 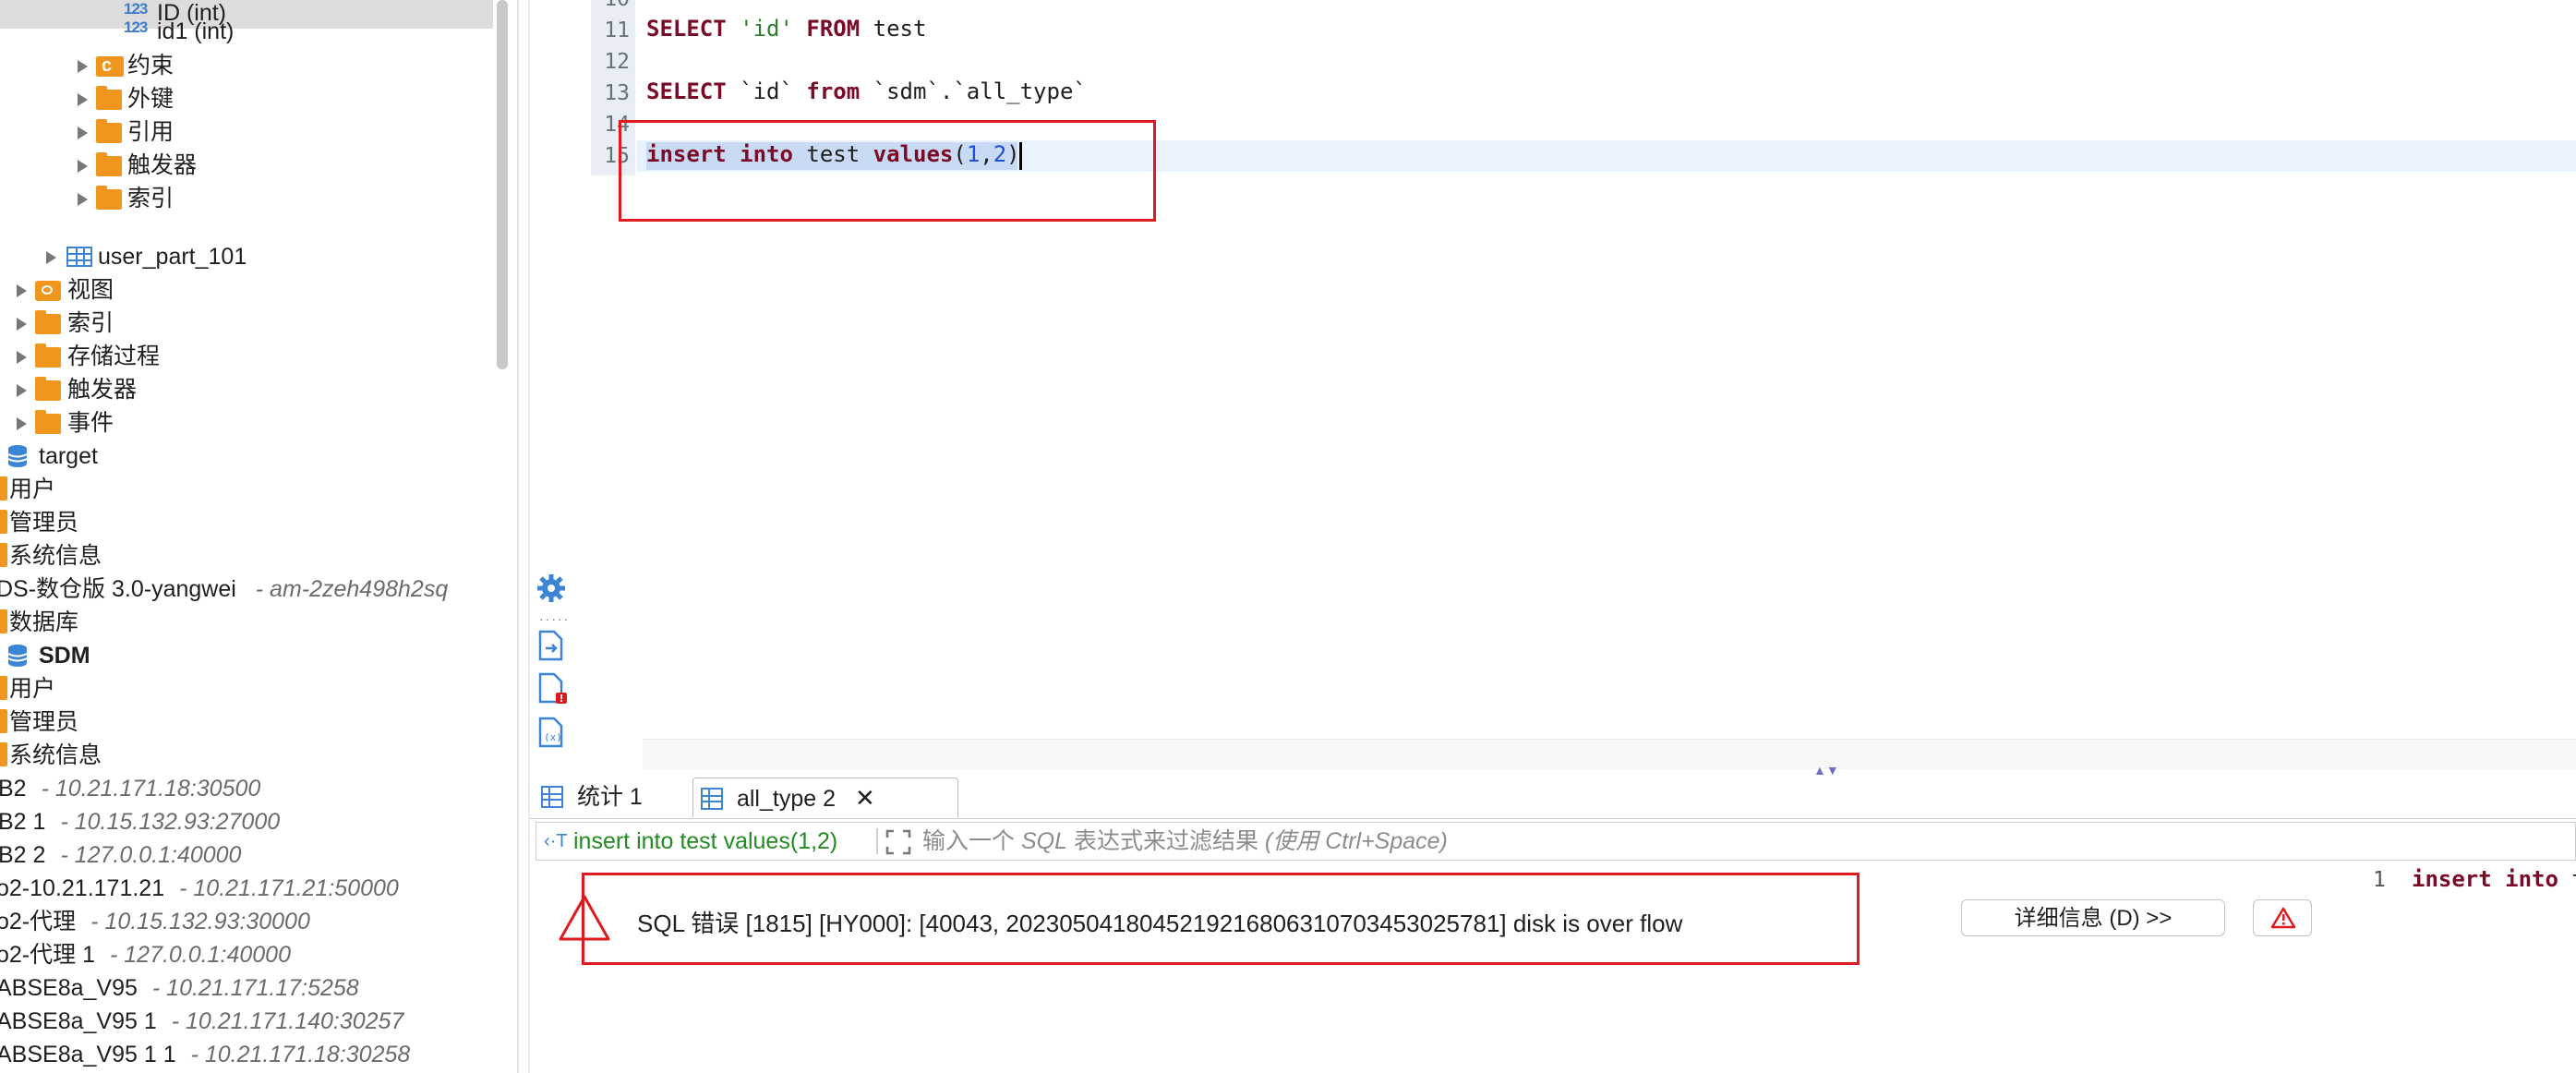 What do you see at coordinates (246, 489) in the screenshot?
I see `tree-item-users: 用户` at bounding box center [246, 489].